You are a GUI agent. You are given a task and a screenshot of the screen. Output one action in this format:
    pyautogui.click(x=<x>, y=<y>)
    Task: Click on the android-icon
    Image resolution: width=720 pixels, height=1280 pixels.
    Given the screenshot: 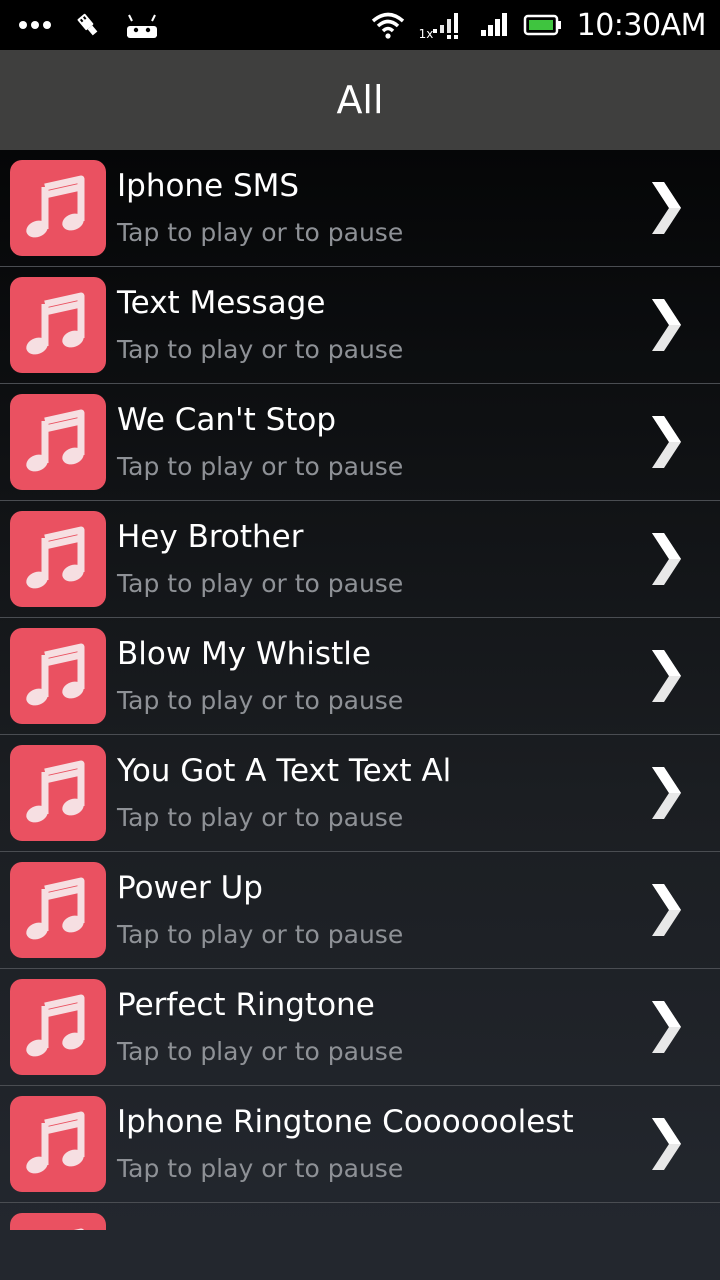 What is the action you would take?
    pyautogui.click(x=142, y=25)
    